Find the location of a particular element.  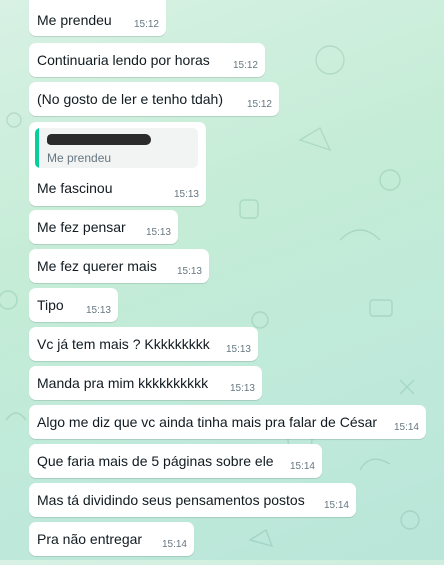

quoted-text: Me prendeu is located at coordinates (79, 158).